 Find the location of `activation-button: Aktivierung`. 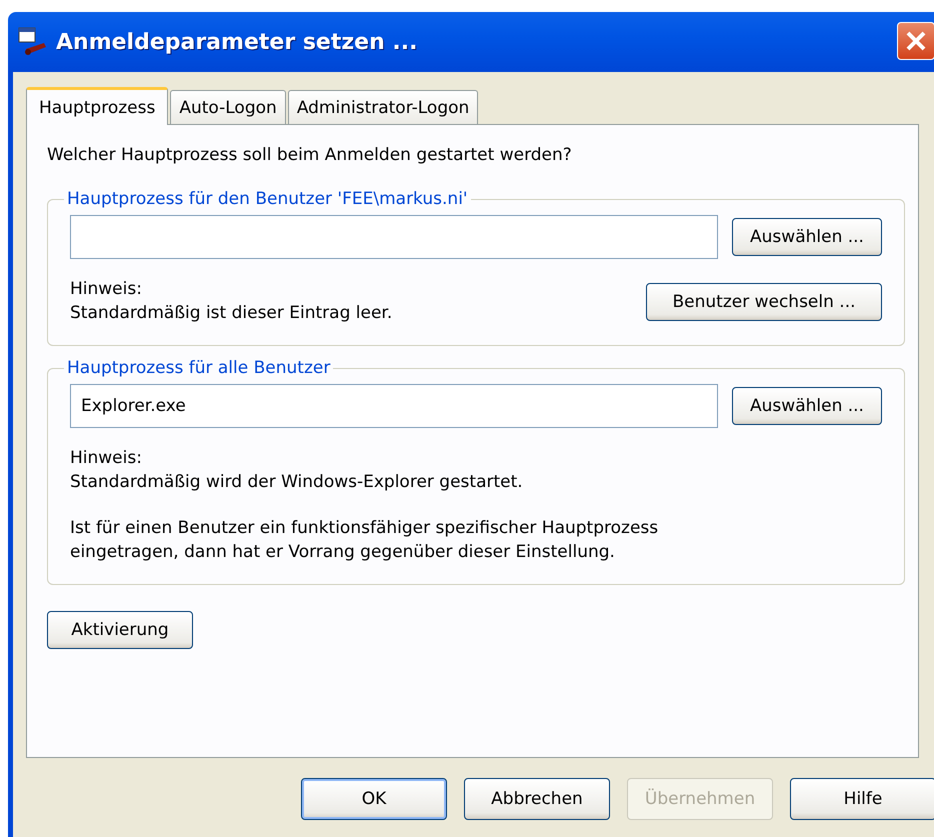

activation-button: Aktivierung is located at coordinates (120, 630).